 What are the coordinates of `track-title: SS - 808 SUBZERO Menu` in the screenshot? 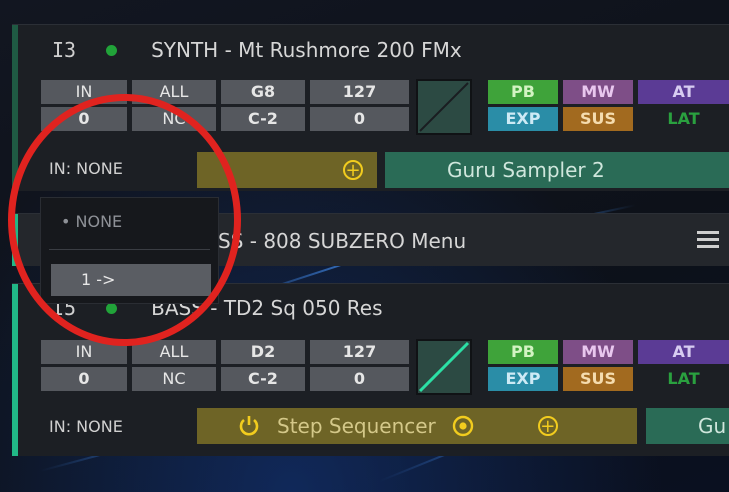 It's located at (342, 241).